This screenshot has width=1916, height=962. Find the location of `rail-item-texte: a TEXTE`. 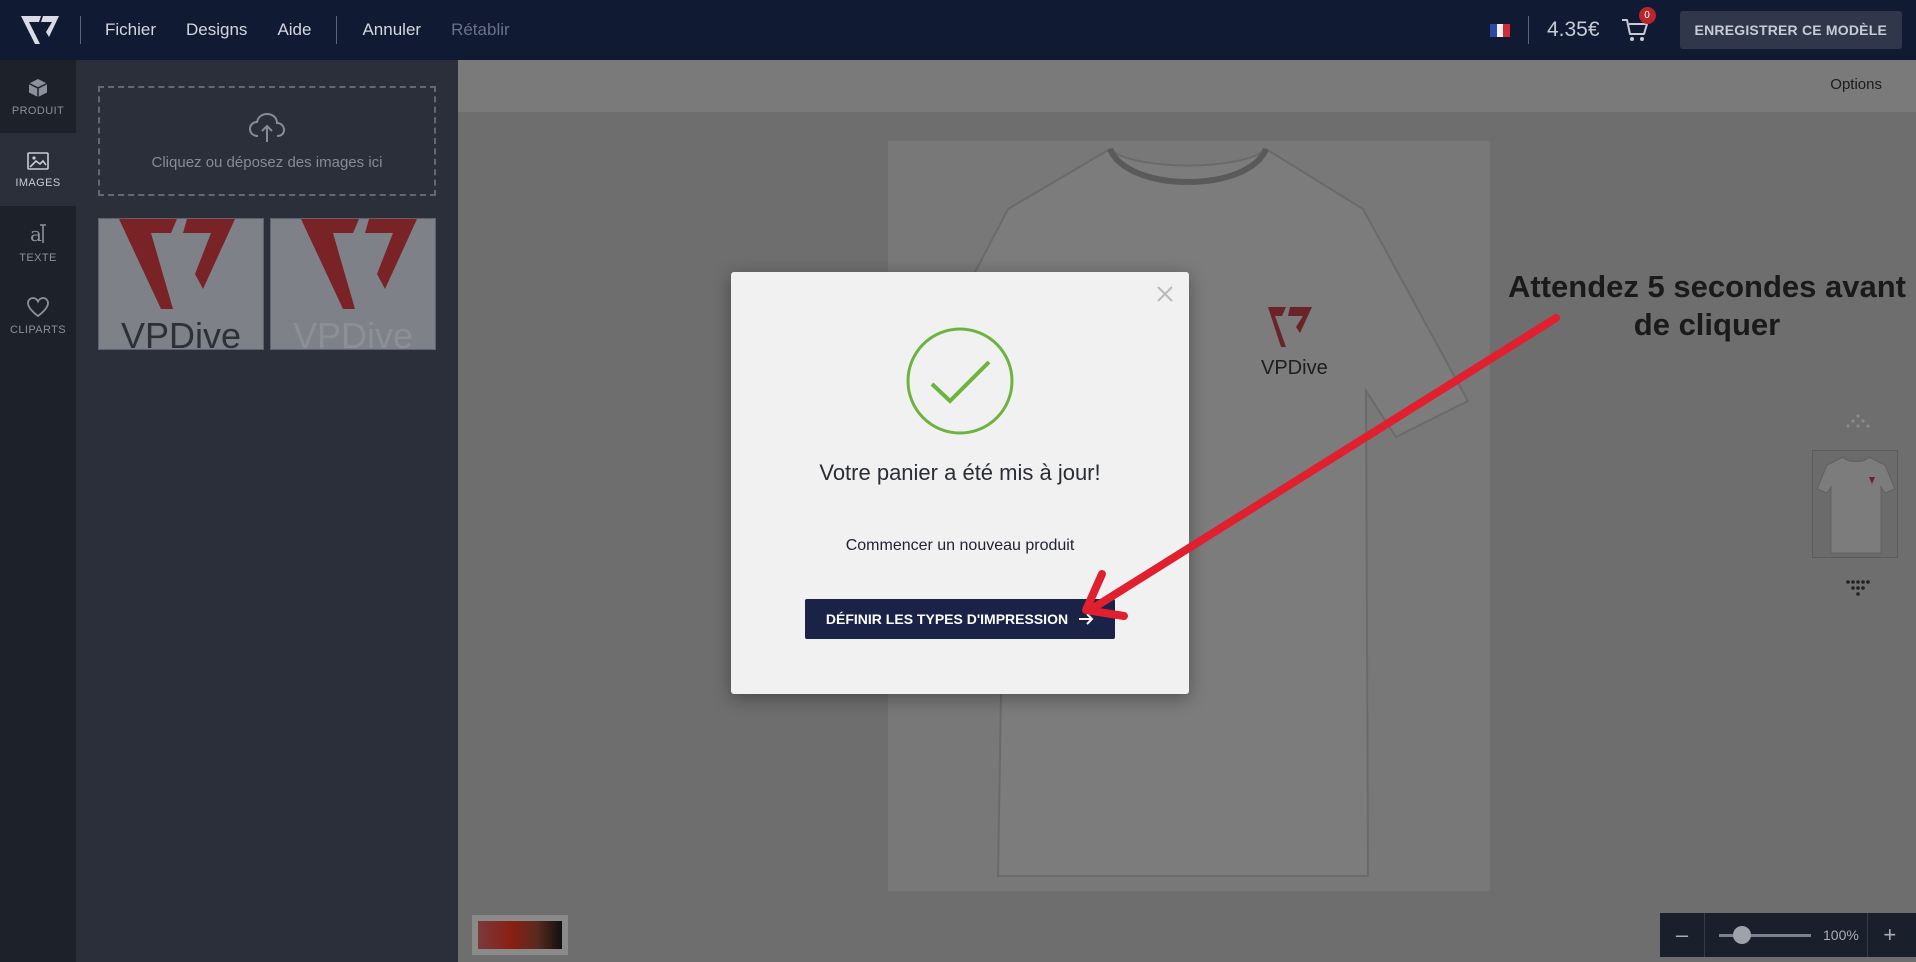

rail-item-texte: a TEXTE is located at coordinates (38, 242).